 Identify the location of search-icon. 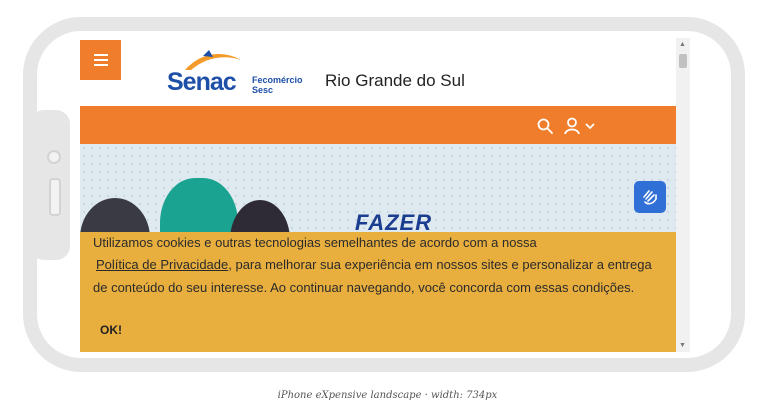
(545, 126).